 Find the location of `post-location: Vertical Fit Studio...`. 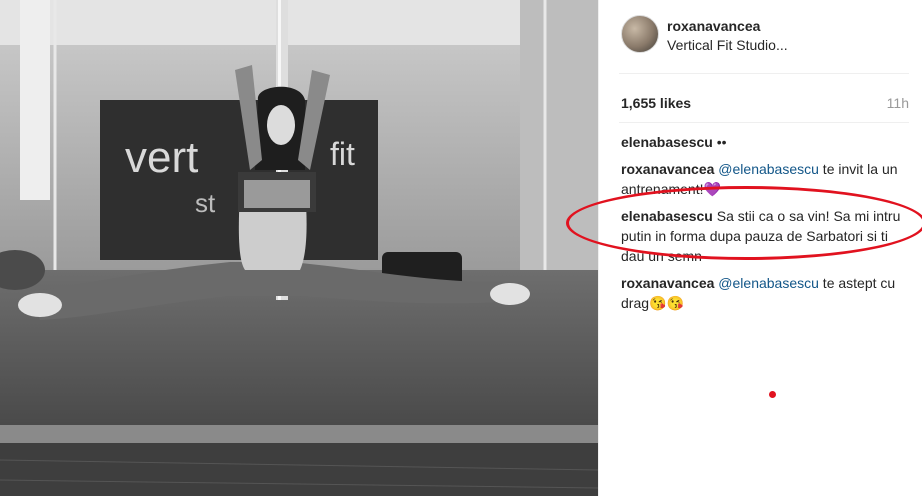

post-location: Vertical Fit Studio... is located at coordinates (727, 45).